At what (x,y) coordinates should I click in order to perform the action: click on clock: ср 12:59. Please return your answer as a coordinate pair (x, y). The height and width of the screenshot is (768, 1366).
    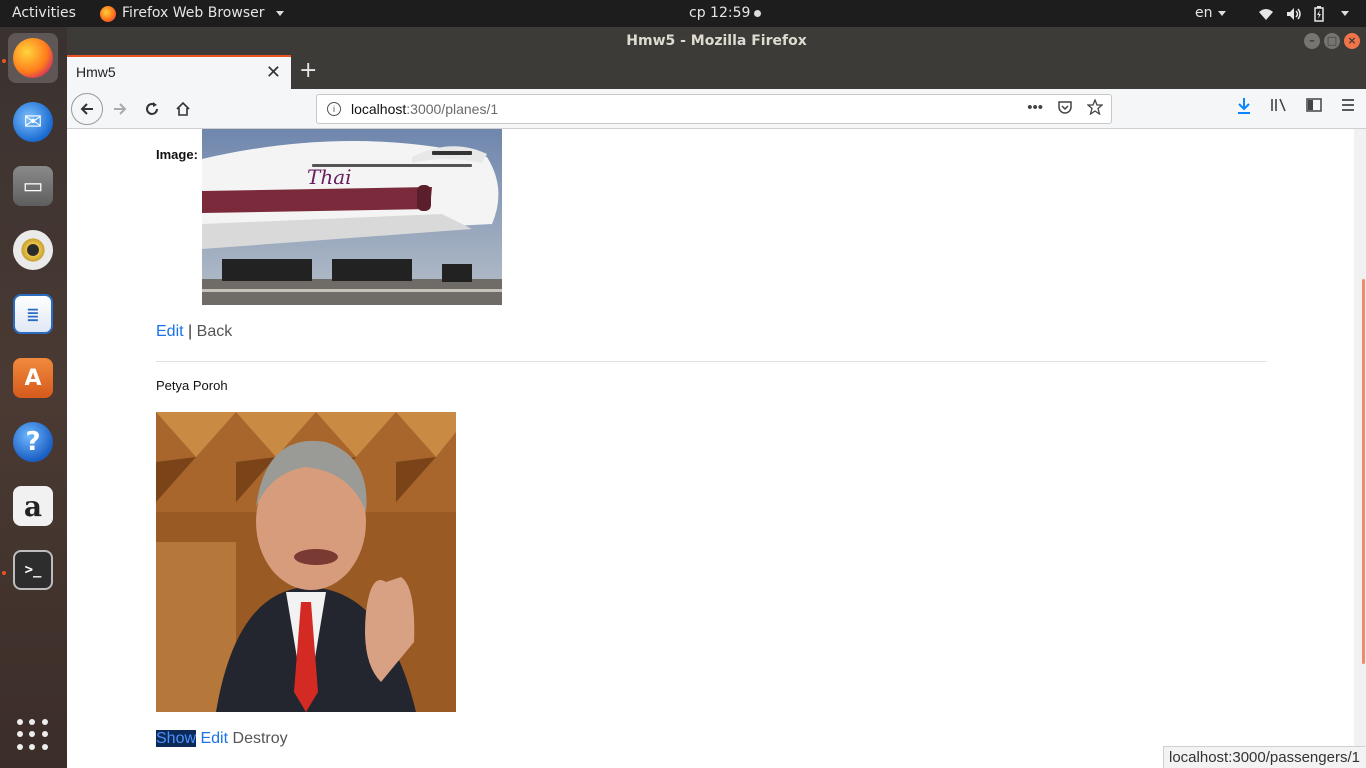
    Looking at the image, I should click on (725, 13).